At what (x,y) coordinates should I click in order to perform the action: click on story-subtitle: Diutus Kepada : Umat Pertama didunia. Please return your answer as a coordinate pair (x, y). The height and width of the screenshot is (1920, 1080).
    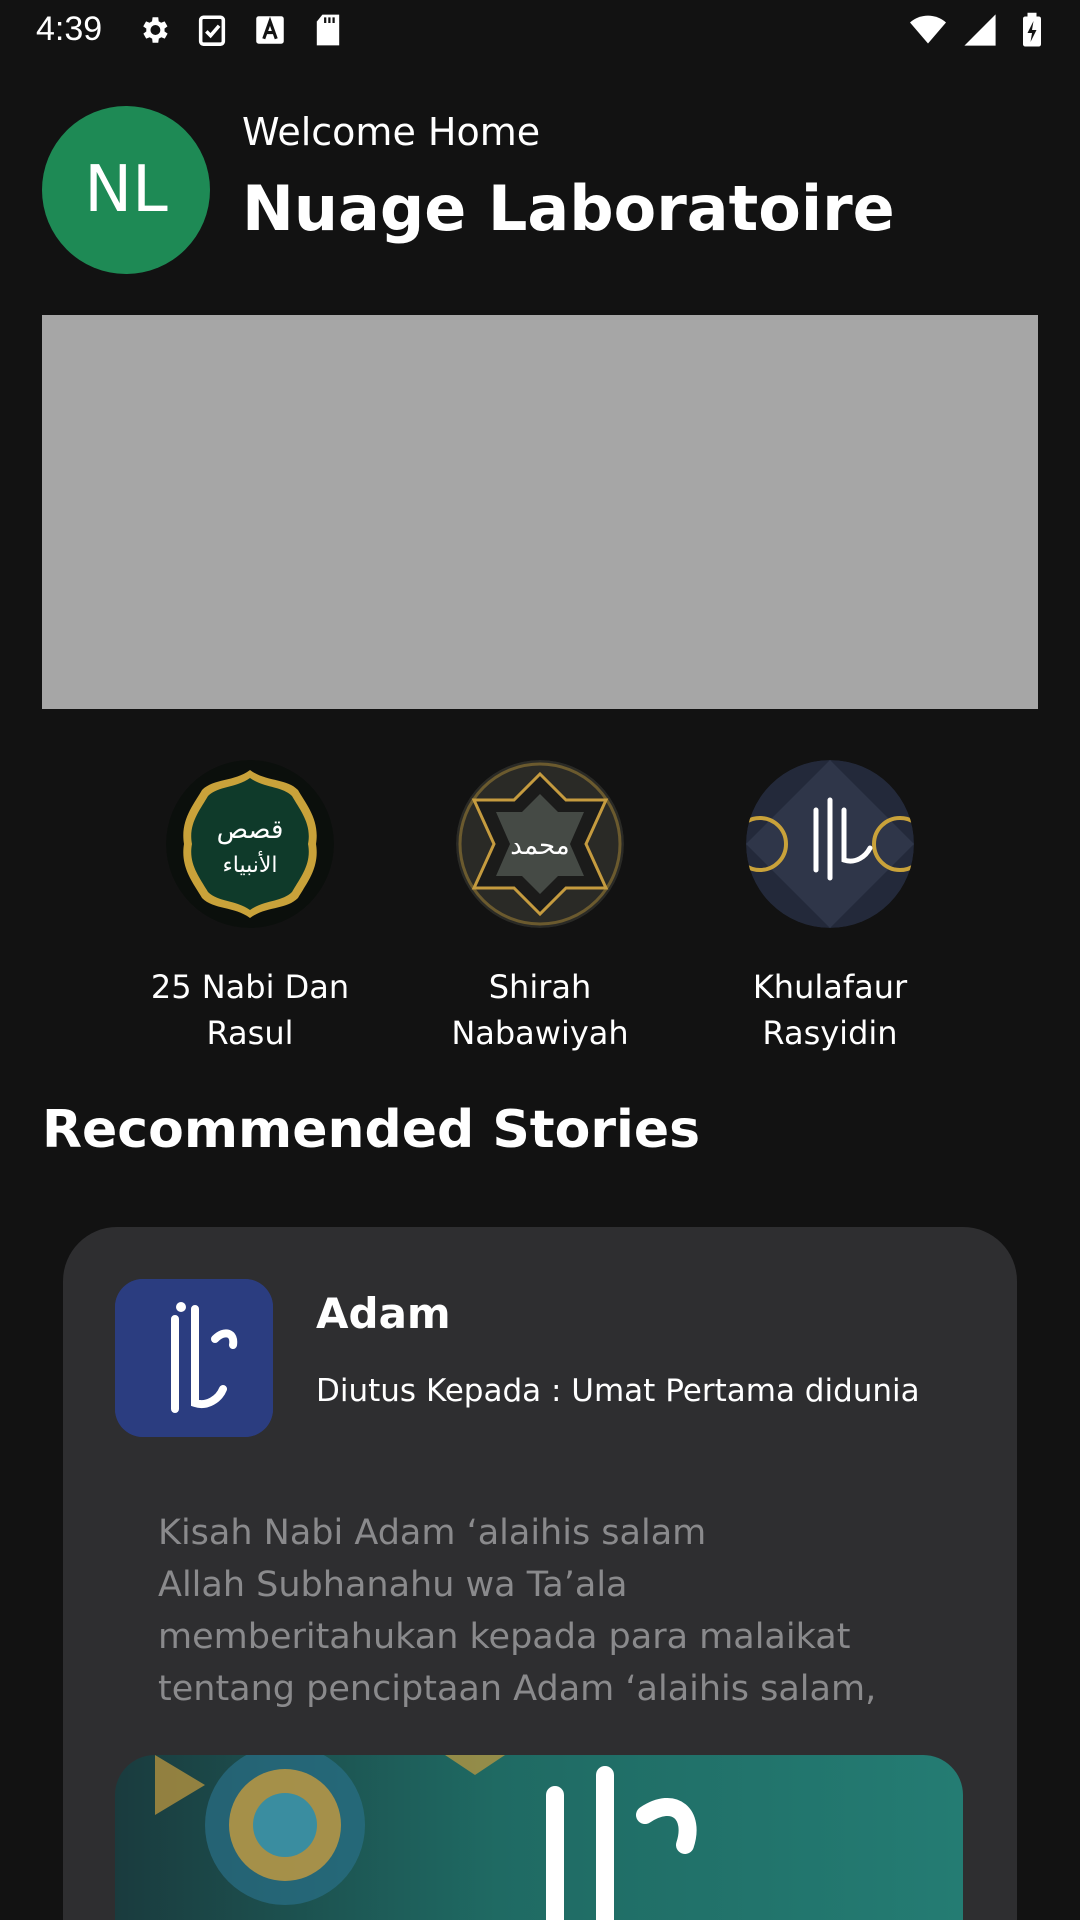
    Looking at the image, I should click on (618, 1391).